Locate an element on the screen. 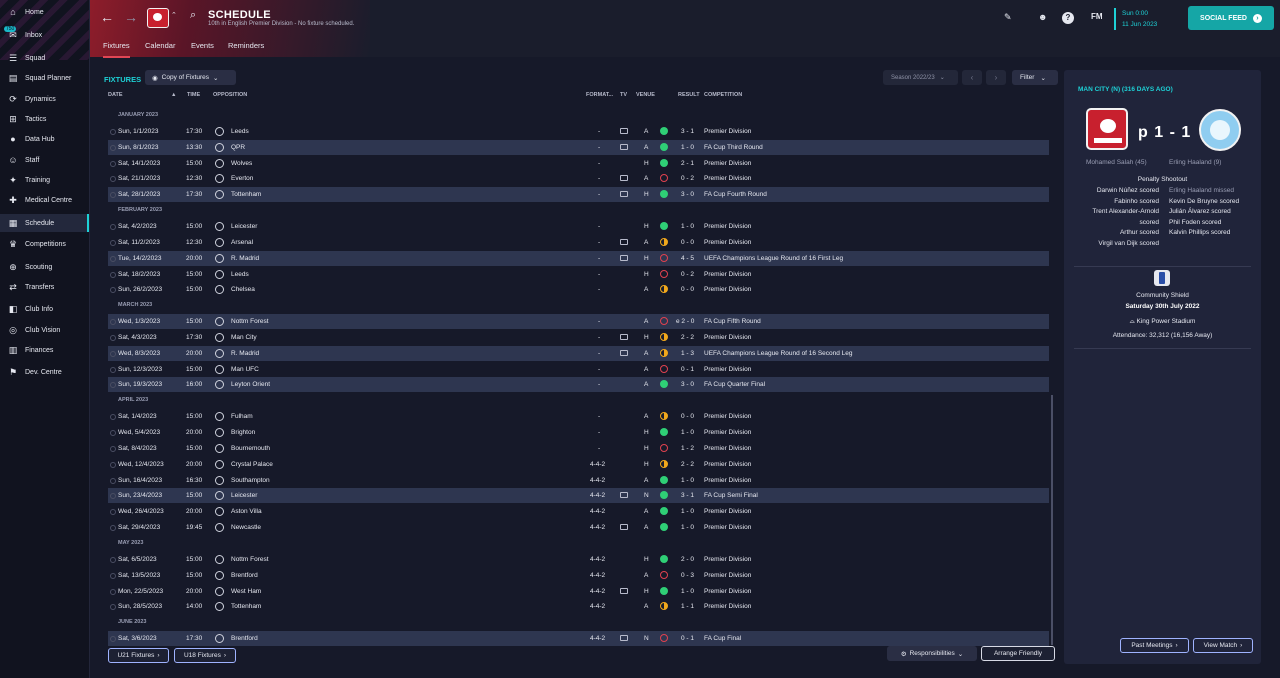  fixture-score: 0 - 1 is located at coordinates (687, 638).